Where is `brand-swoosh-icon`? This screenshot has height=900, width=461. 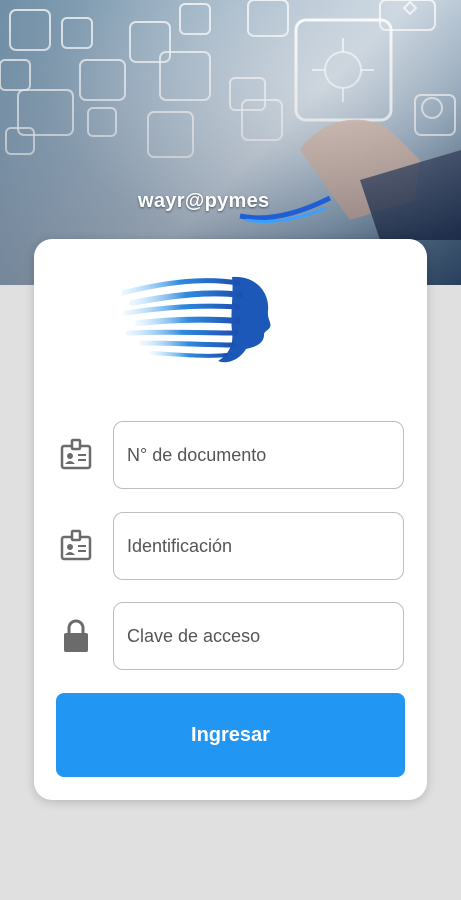
brand-swoosh-icon is located at coordinates (285, 209).